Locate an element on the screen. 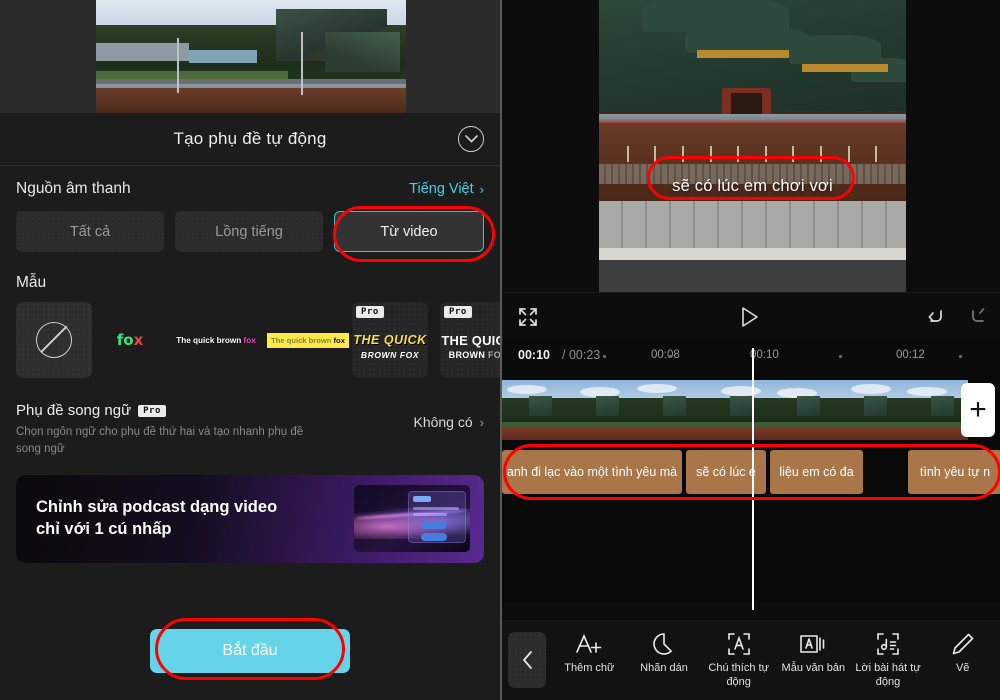 This screenshot has height=700, width=1000. play-icon is located at coordinates (750, 317).